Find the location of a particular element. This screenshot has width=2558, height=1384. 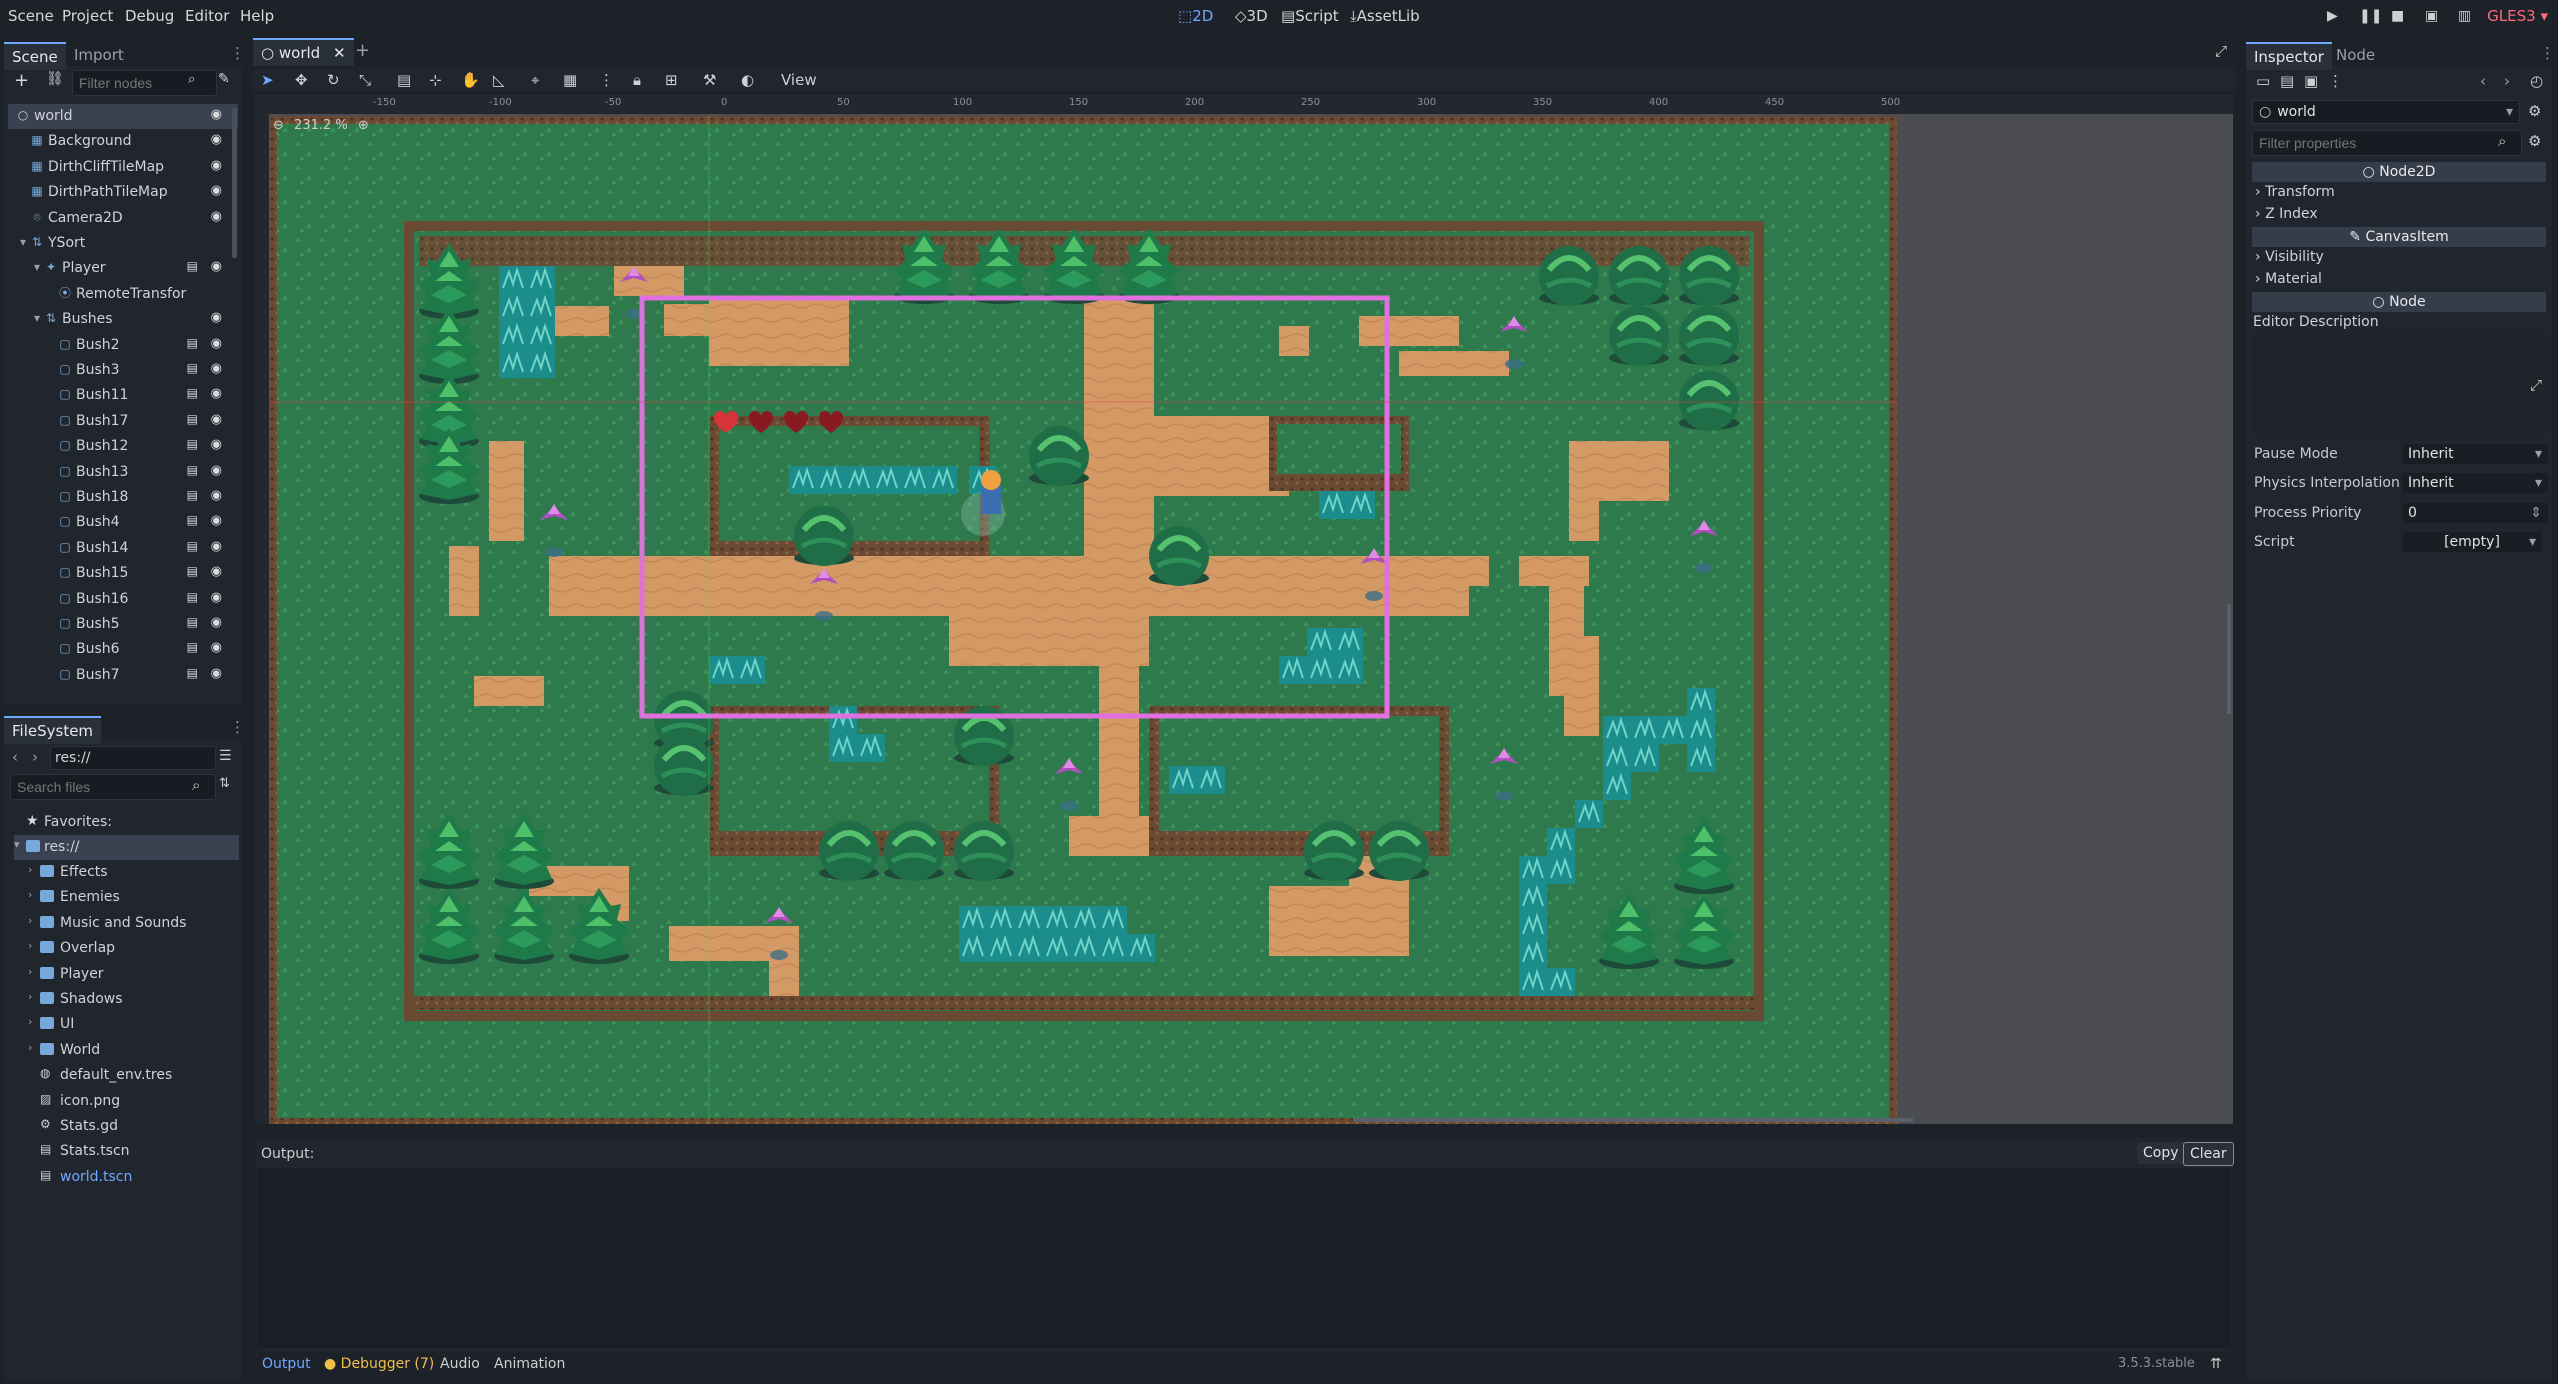

file-item: › Player is located at coordinates (126, 974).